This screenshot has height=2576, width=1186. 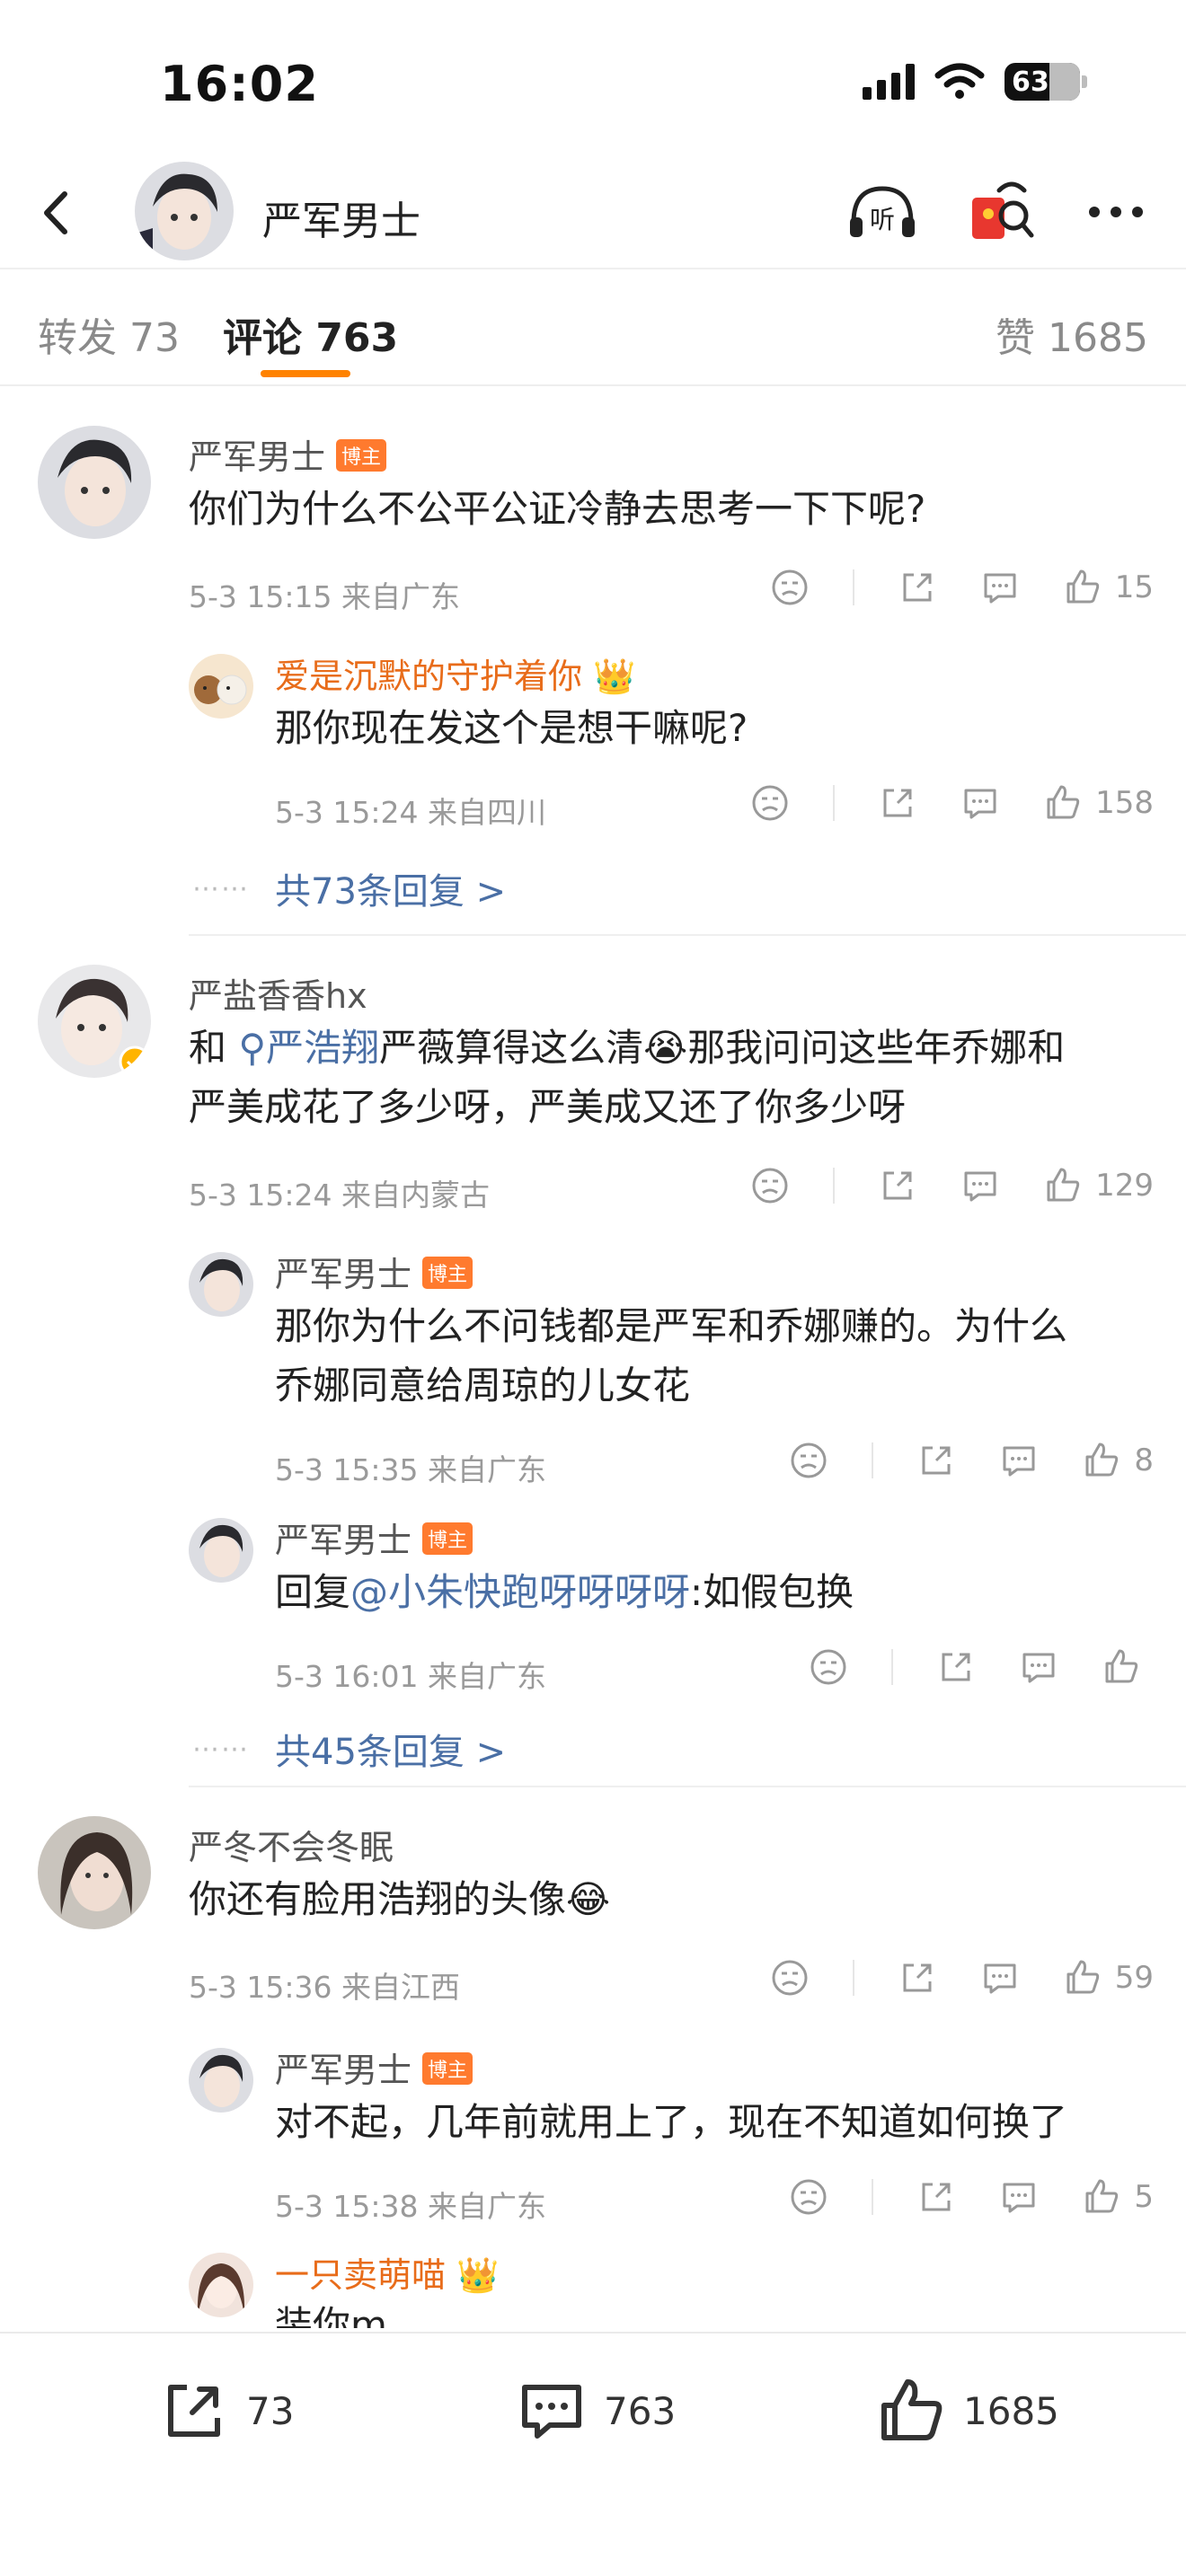 What do you see at coordinates (1108, 1978) in the screenshot?
I see `like-button: 59` at bounding box center [1108, 1978].